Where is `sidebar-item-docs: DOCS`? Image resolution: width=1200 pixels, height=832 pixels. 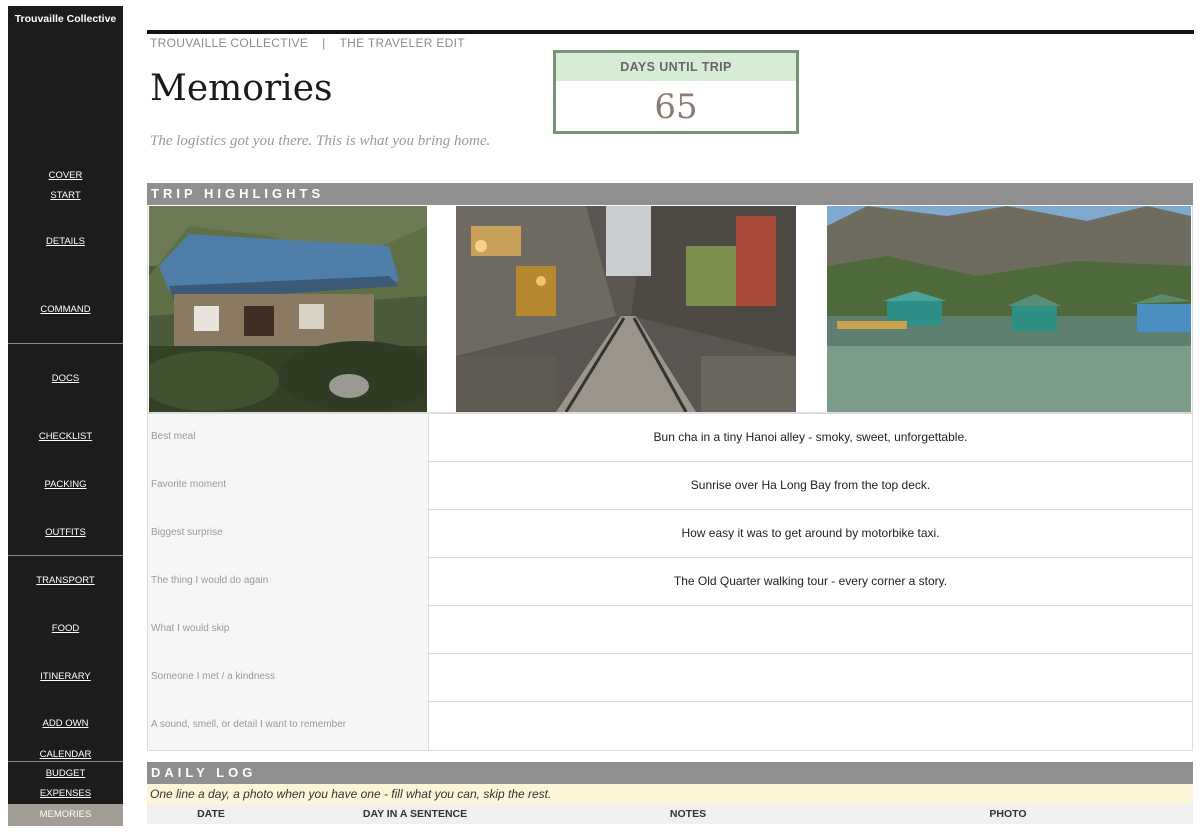
sidebar-item-docs: DOCS is located at coordinates (65, 378).